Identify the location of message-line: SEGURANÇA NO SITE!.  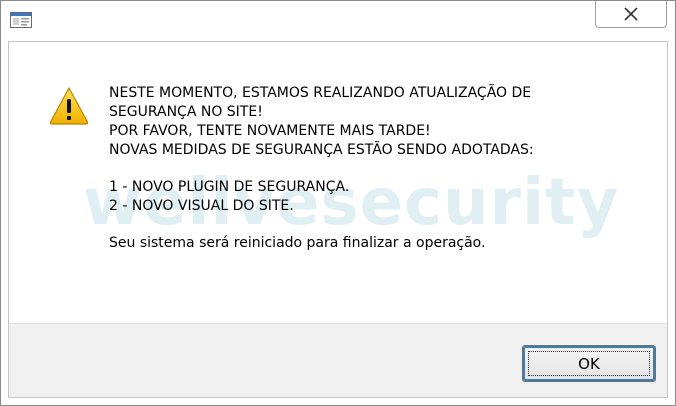
(186, 112).